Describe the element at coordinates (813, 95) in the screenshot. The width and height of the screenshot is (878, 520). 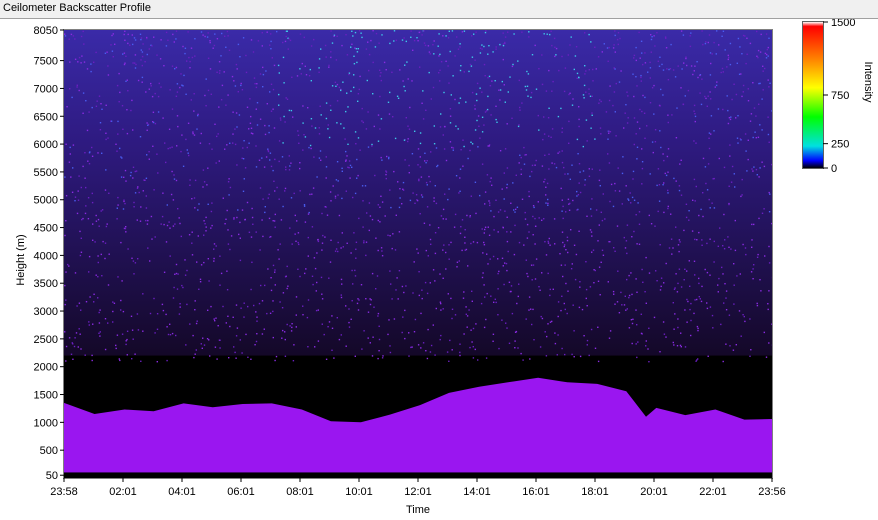
I see `colorbar-gradient` at that location.